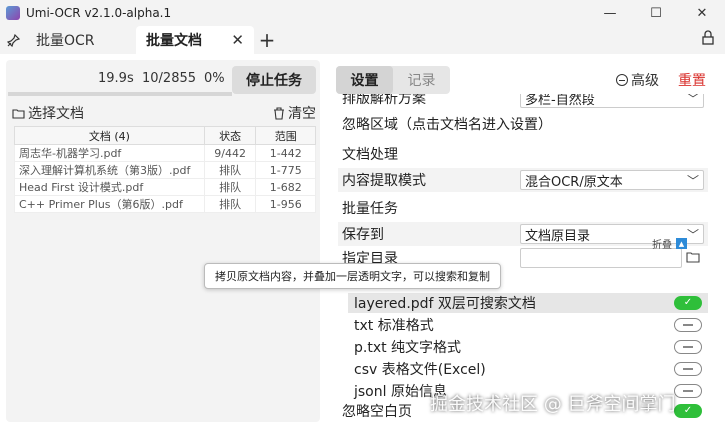 The image size is (725, 428). I want to click on format-label: txt 标准格式, so click(394, 326).